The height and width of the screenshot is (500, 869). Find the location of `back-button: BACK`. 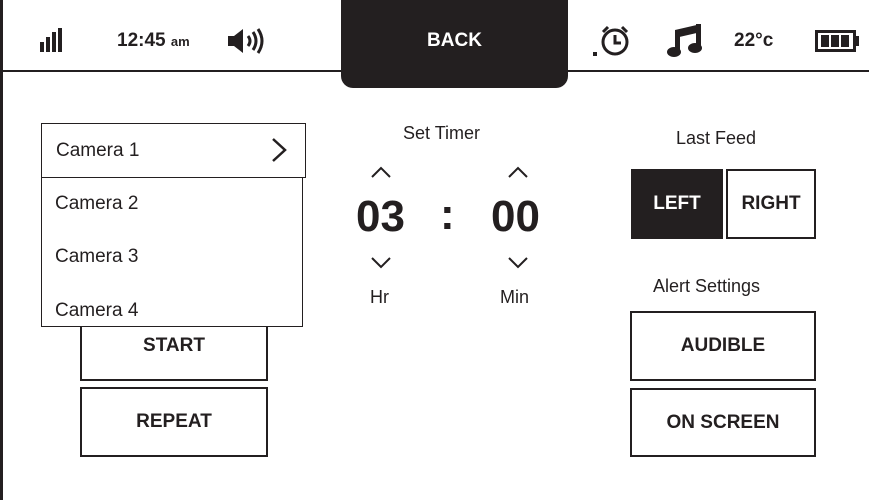

back-button: BACK is located at coordinates (454, 44).